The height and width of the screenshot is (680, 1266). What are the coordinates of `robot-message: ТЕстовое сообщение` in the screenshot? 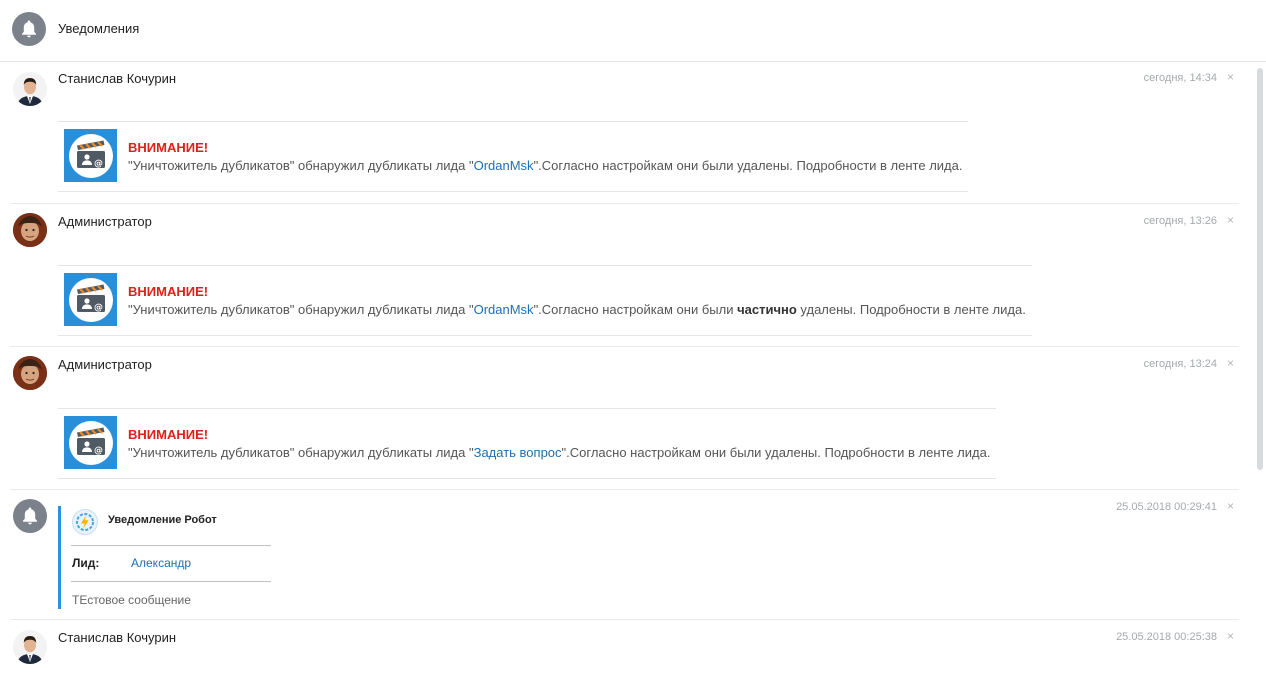 It's located at (131, 600).